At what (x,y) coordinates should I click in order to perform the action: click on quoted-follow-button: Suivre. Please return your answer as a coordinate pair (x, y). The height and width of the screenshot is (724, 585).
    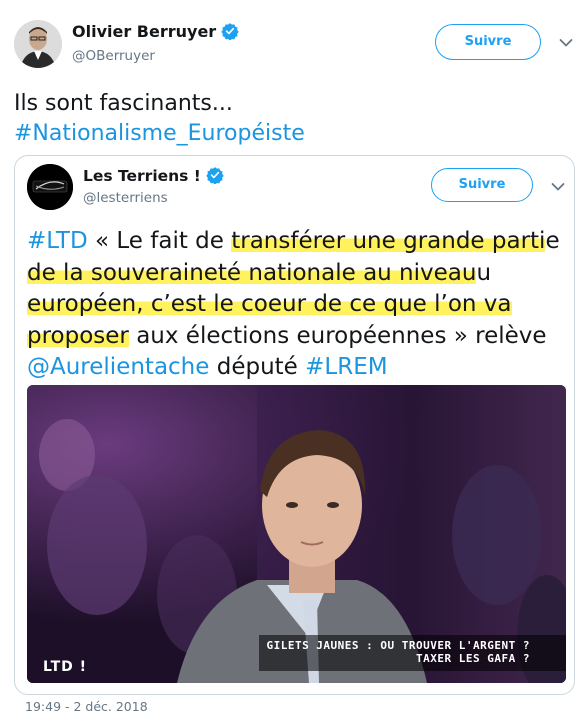
    Looking at the image, I should click on (482, 185).